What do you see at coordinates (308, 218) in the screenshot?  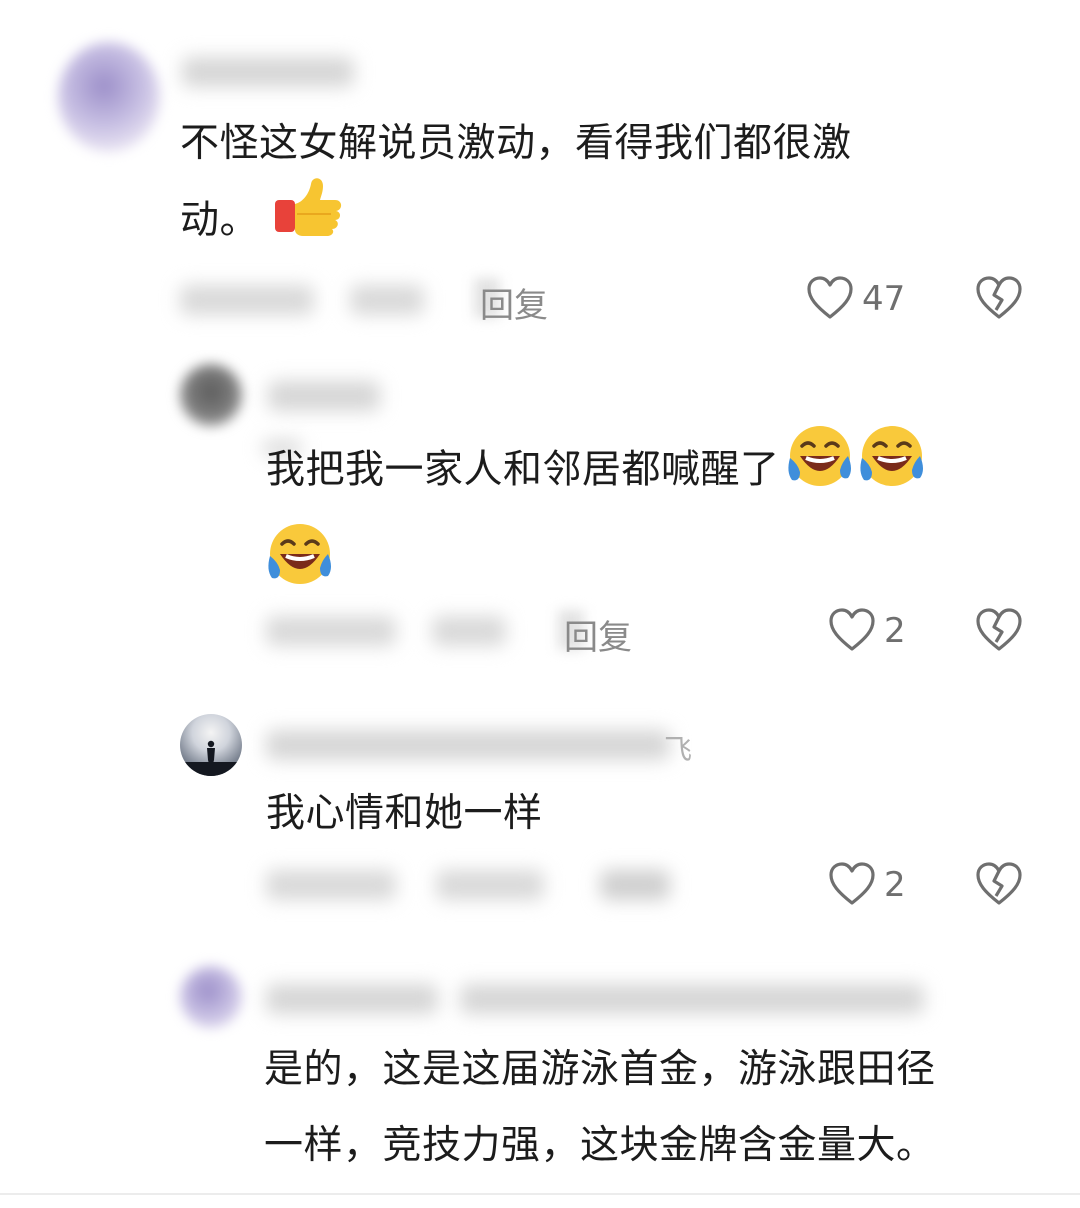 I see `thumbs-up-icon` at bounding box center [308, 218].